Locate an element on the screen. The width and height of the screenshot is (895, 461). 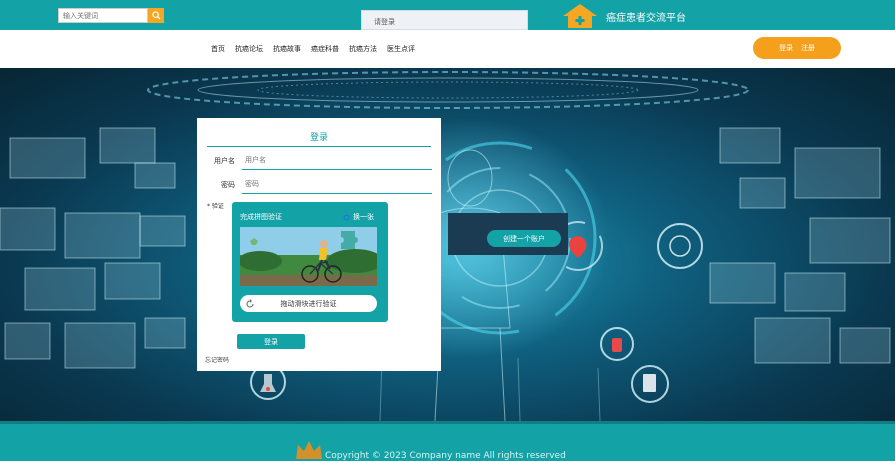
brand: 癌症患者交流平台 is located at coordinates (624, 16).